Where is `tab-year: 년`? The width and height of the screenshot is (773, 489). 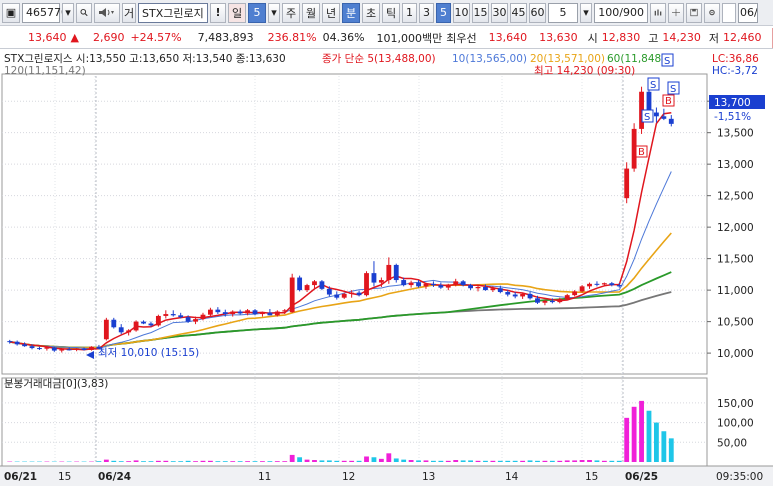
tab-year: 년 is located at coordinates (331, 13).